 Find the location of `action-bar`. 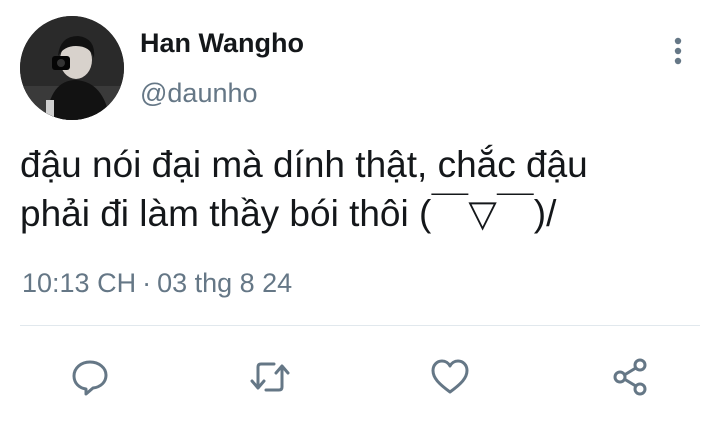

action-bar is located at coordinates (360, 377).